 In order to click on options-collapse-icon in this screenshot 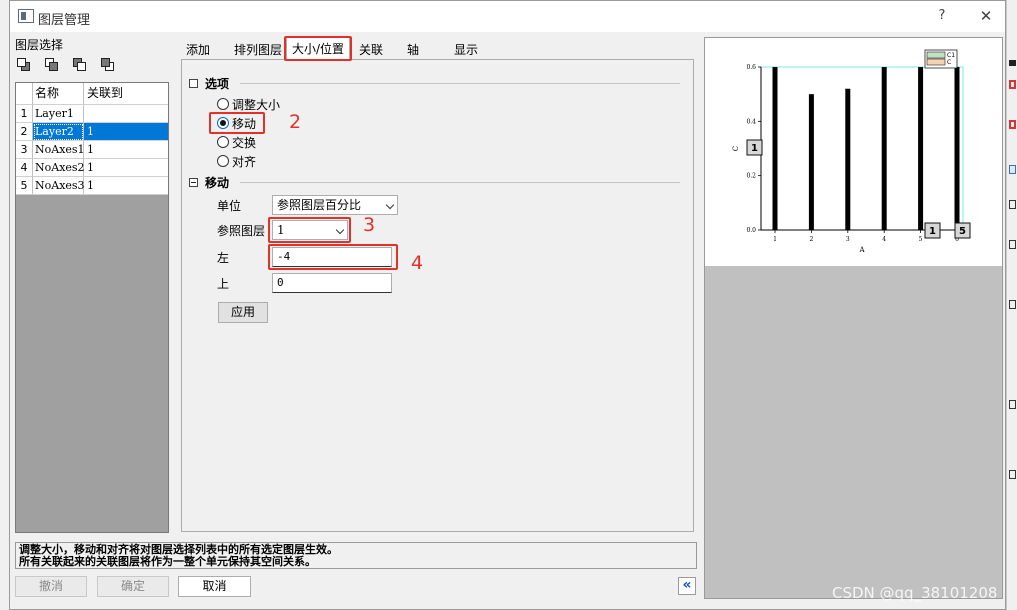, I will do `click(193, 83)`.